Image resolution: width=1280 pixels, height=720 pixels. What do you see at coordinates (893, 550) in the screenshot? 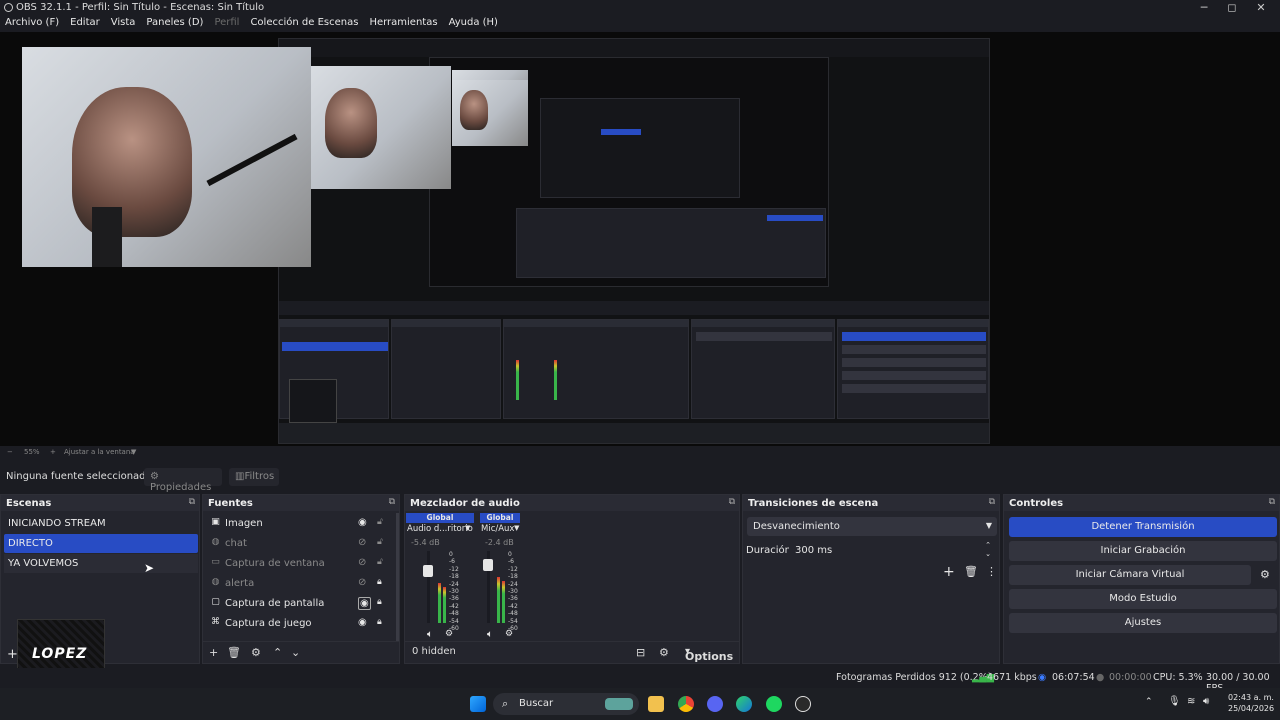
I see `duration-input: 300 ms ⌃ ⌄` at bounding box center [893, 550].